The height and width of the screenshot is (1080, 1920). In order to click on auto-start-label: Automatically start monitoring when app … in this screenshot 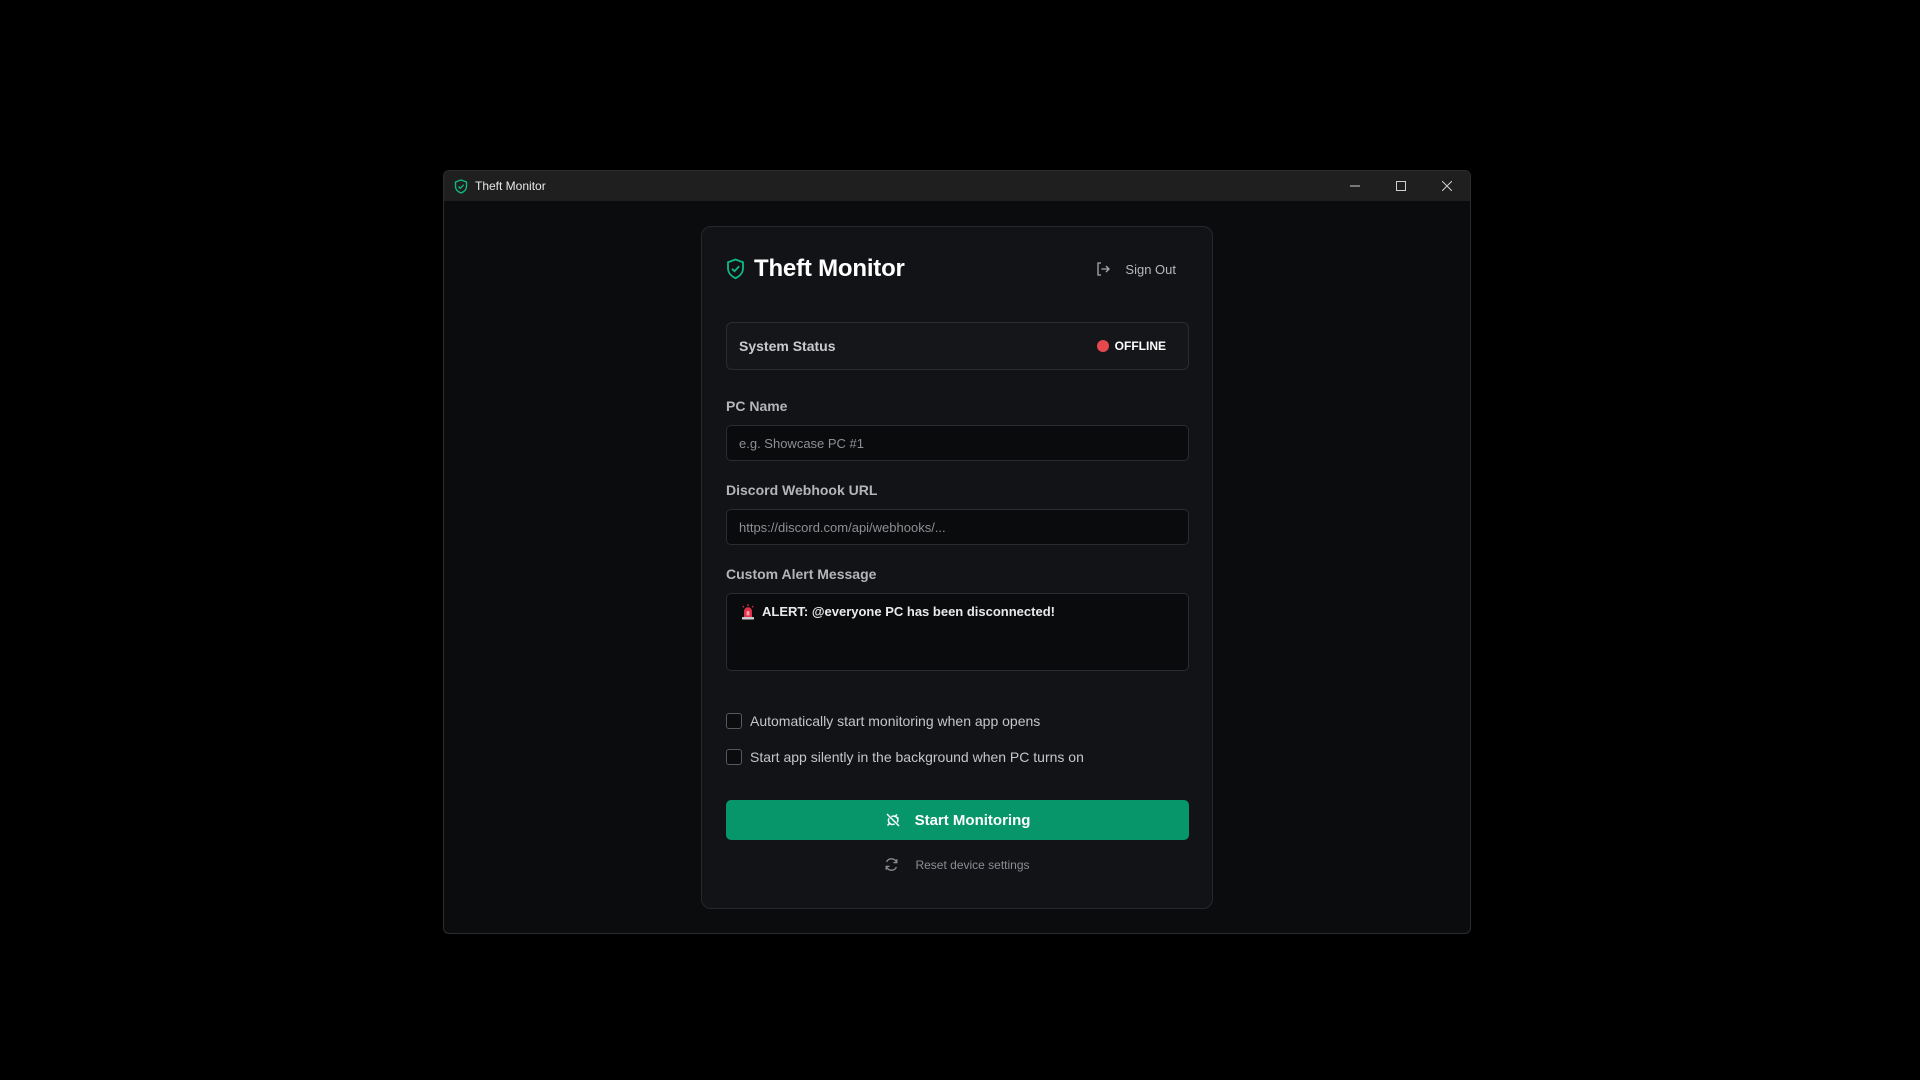, I will do `click(895, 721)`.